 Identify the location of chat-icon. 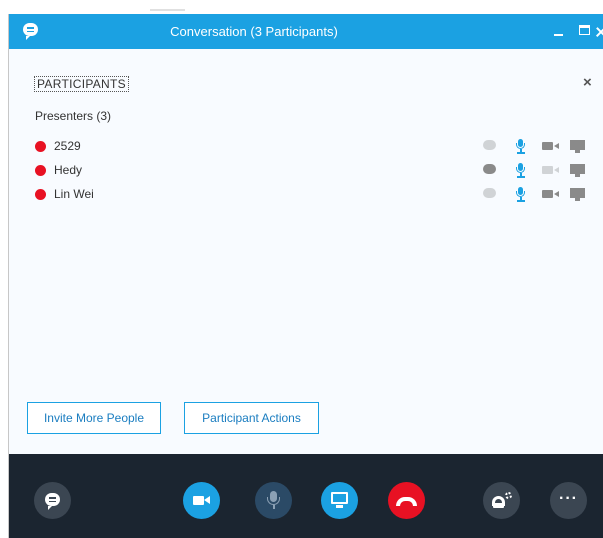
(52, 501).